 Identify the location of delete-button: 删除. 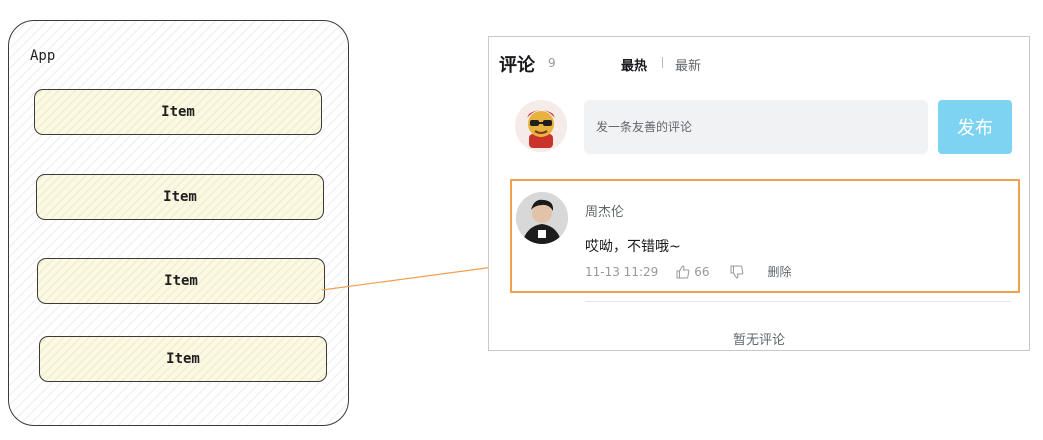
(780, 271).